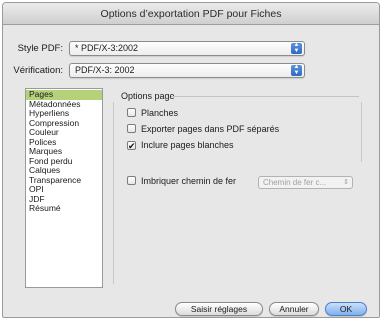 Image resolution: width=382 pixels, height=320 pixels. I want to click on inclure-checkbox: ✔, so click(131, 146).